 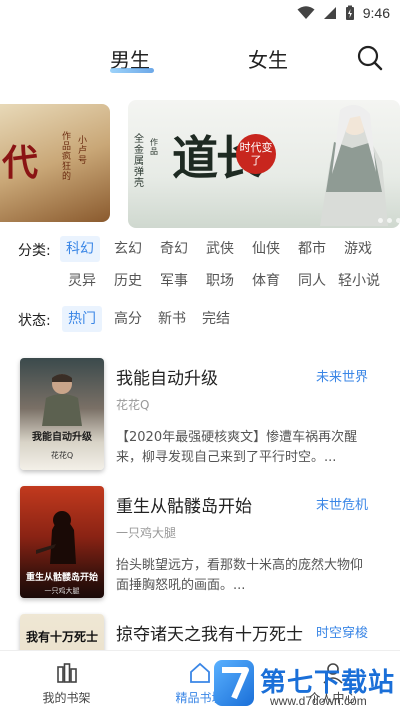 I want to click on cover-soldier-illustration, so click(x=62, y=400).